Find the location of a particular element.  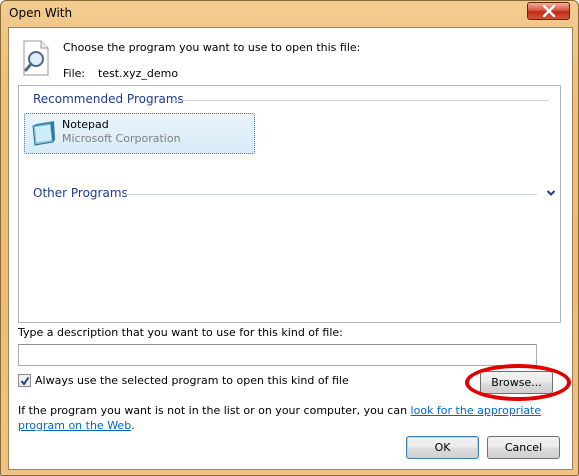

chevron-down-icon is located at coordinates (551, 193).